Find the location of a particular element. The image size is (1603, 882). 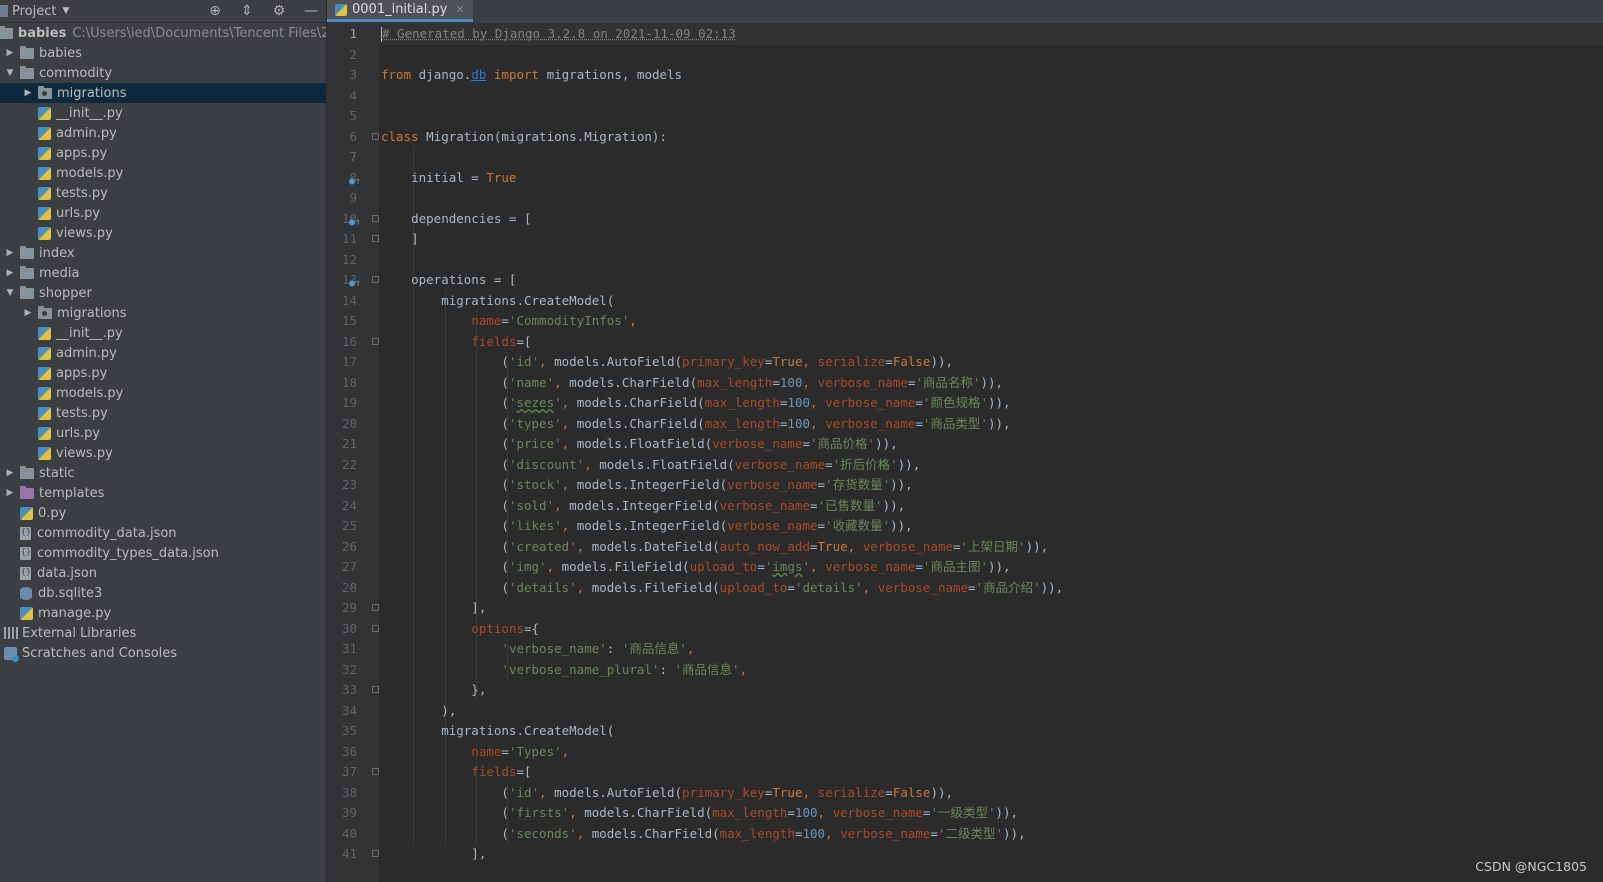

tree-item: ▶ static is located at coordinates (163, 473).